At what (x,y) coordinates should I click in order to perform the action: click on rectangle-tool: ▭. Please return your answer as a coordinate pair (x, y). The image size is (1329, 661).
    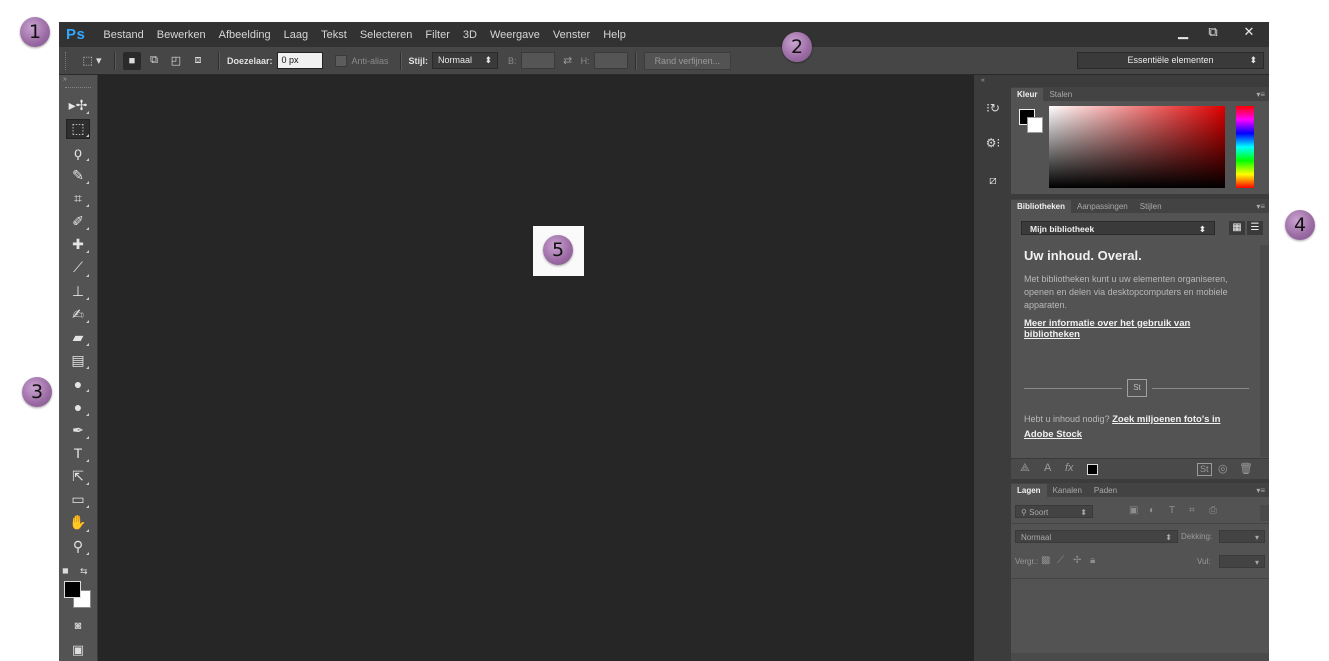
    Looking at the image, I should click on (78, 499).